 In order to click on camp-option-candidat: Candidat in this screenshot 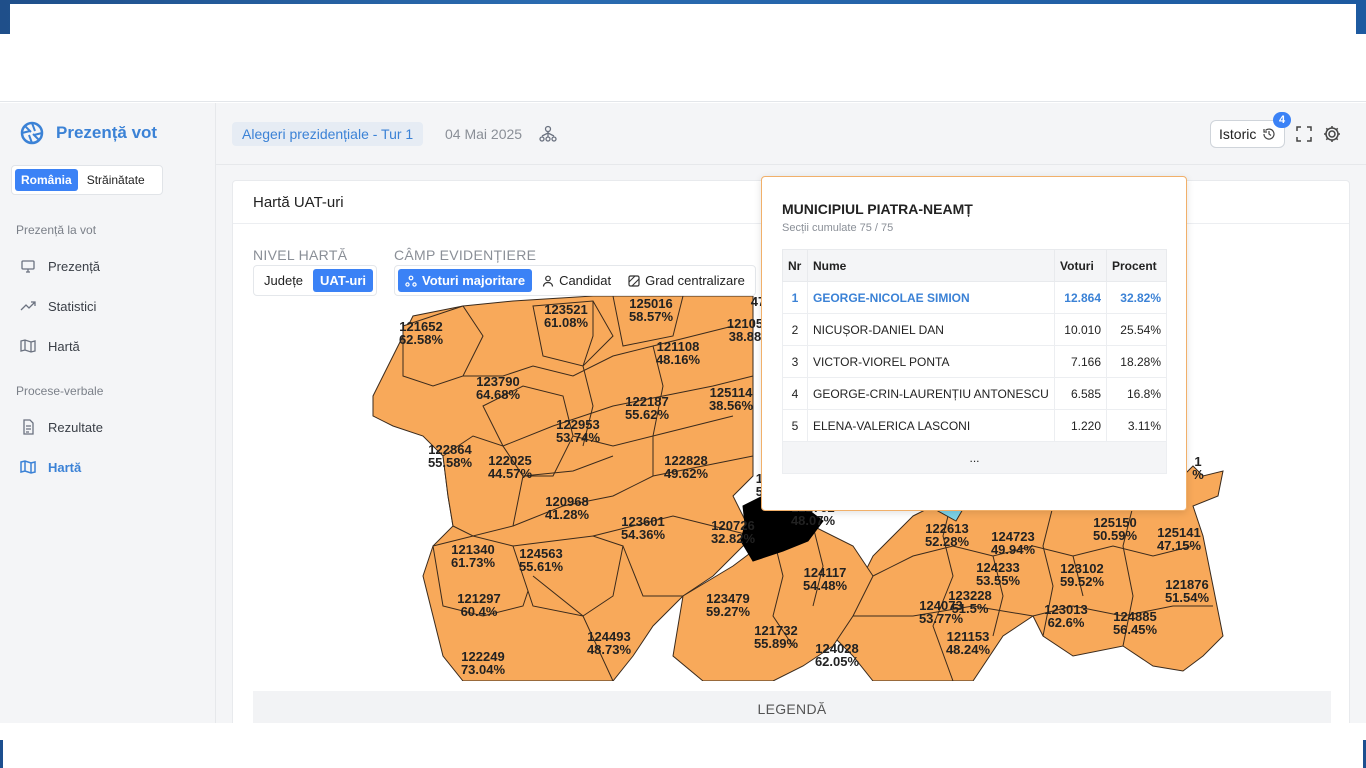, I will do `click(576, 280)`.